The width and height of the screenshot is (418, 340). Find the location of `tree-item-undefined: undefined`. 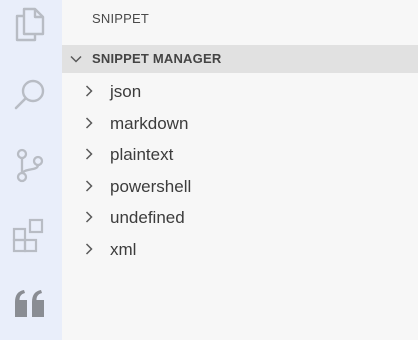

tree-item-undefined: undefined is located at coordinates (240, 218).